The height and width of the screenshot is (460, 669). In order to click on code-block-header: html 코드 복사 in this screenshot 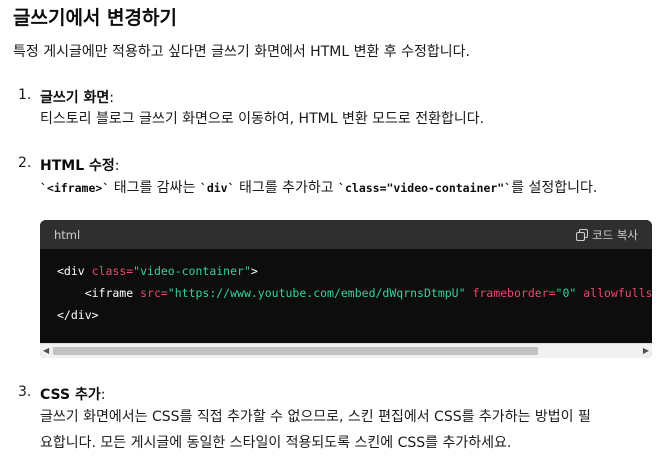, I will do `click(346, 234)`.